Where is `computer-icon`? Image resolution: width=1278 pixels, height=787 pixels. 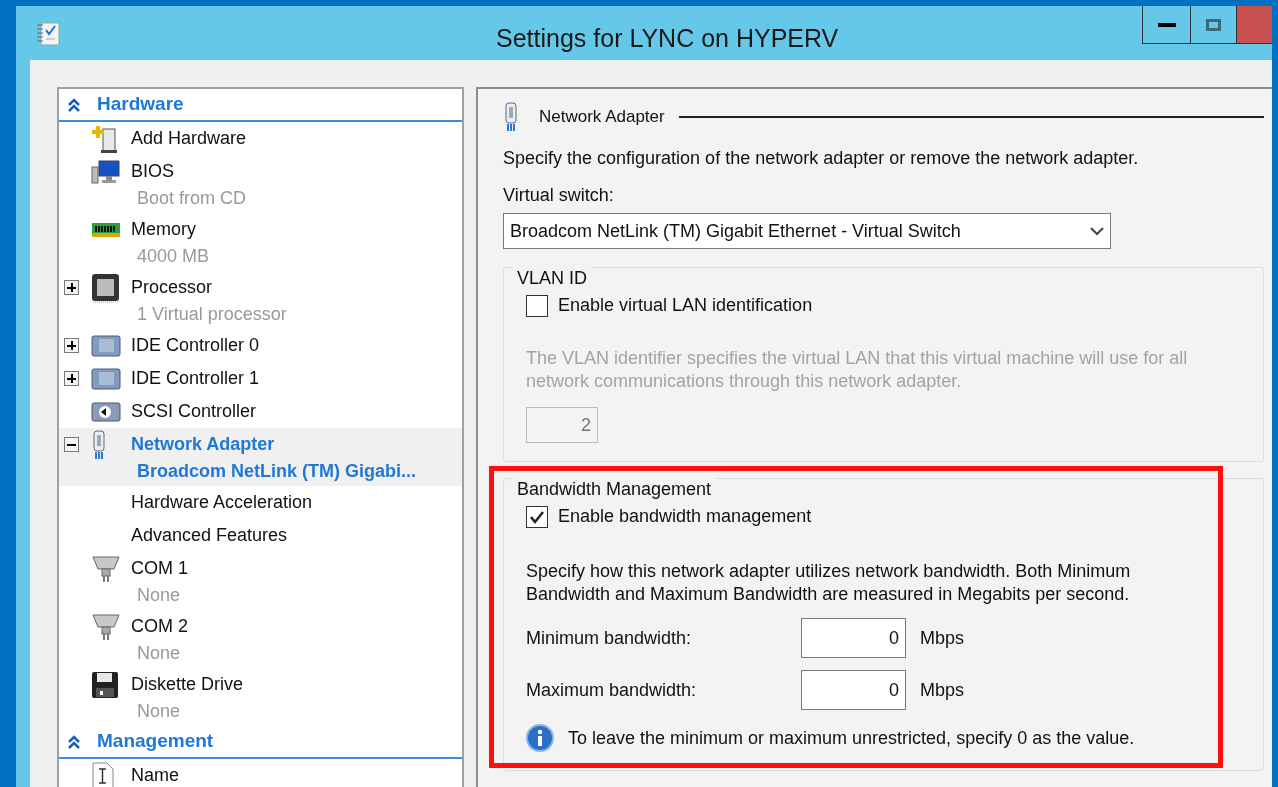 computer-icon is located at coordinates (106, 171).